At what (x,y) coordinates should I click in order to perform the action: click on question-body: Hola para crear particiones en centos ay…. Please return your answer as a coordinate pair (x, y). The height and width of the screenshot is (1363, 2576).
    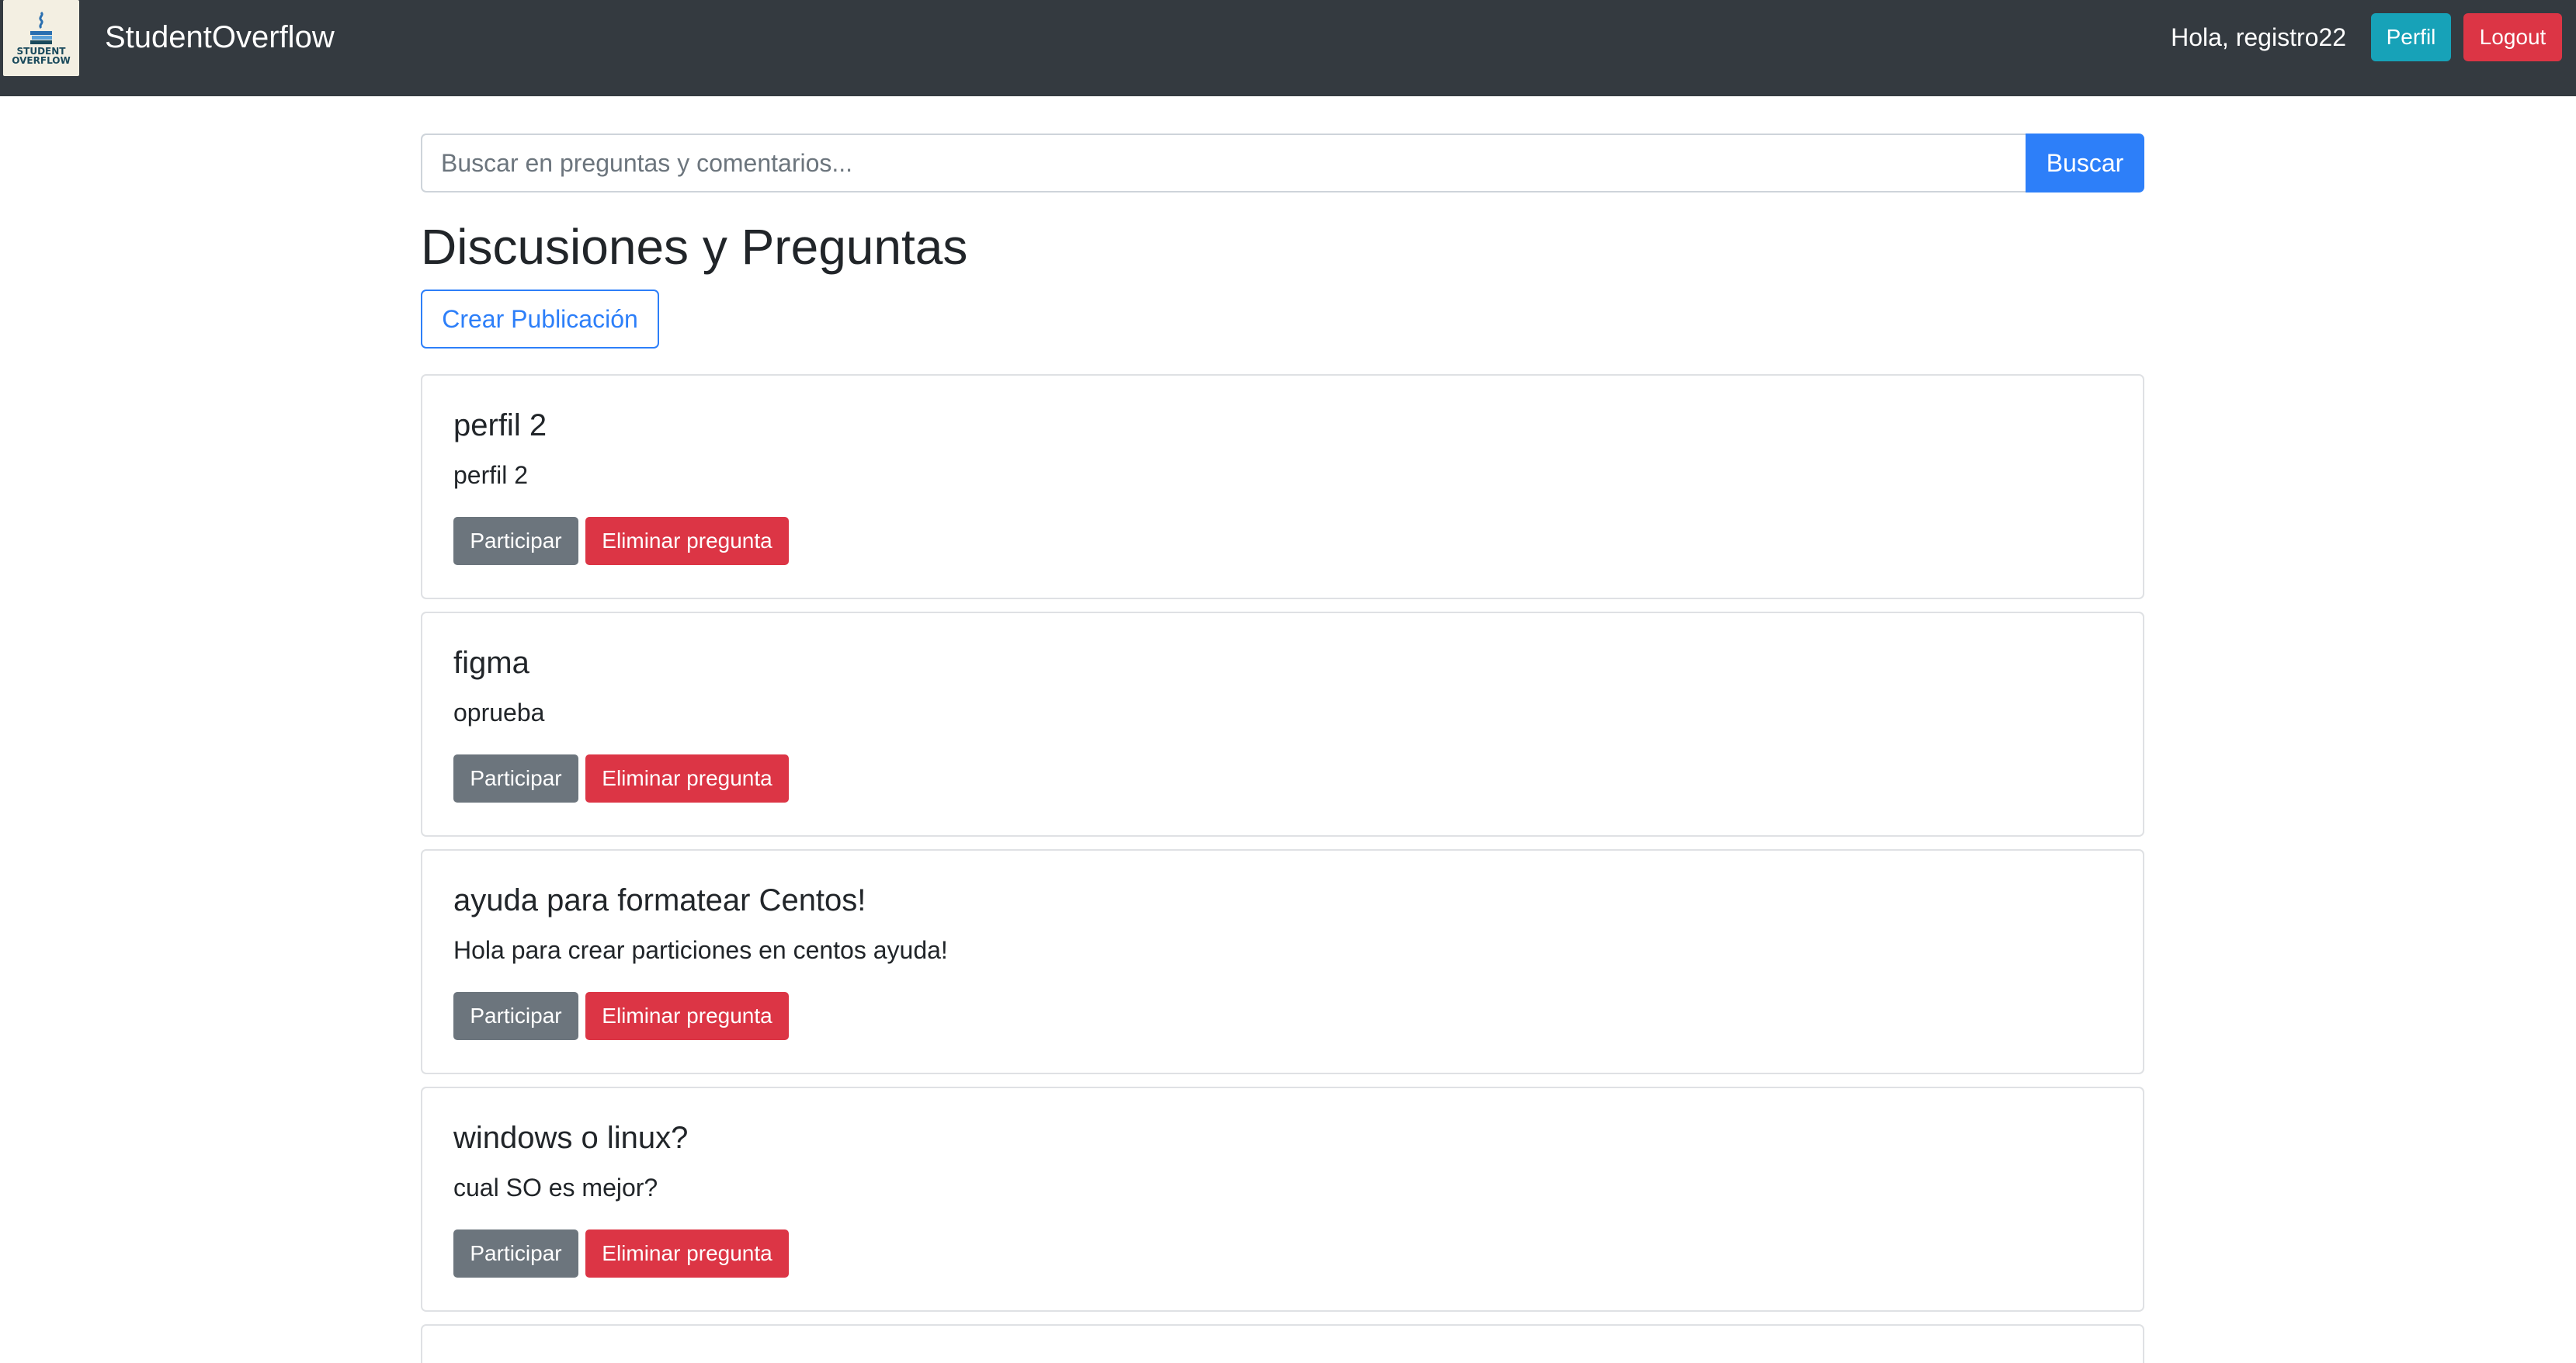
    Looking at the image, I should click on (700, 950).